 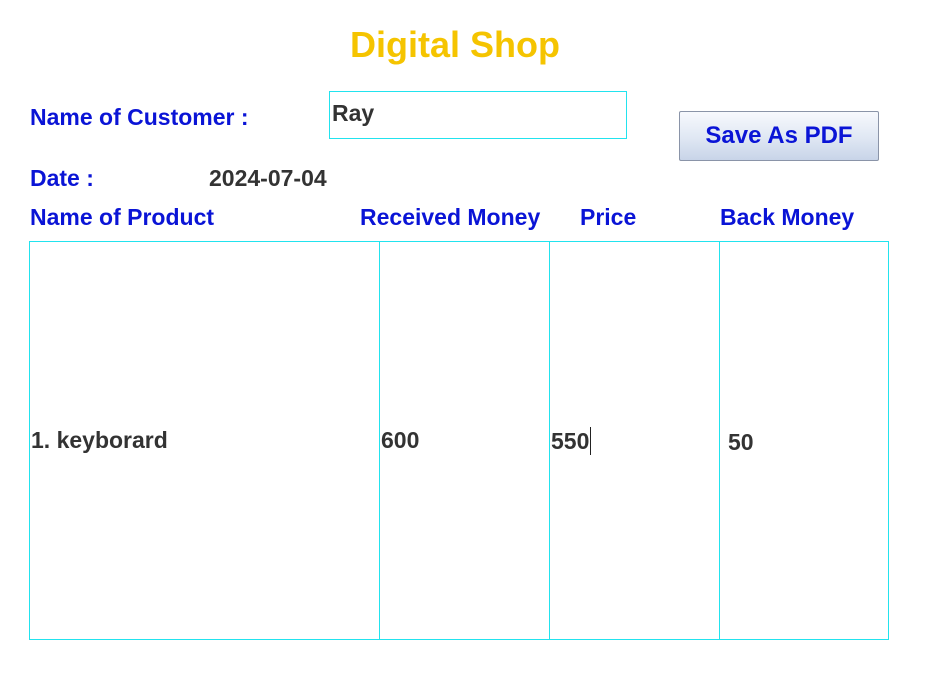 I want to click on price-cell-value: 550, so click(x=571, y=441).